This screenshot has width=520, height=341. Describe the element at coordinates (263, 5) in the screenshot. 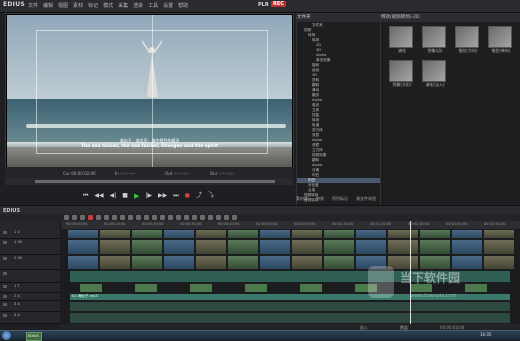

I see `plr-button: PLR` at that location.